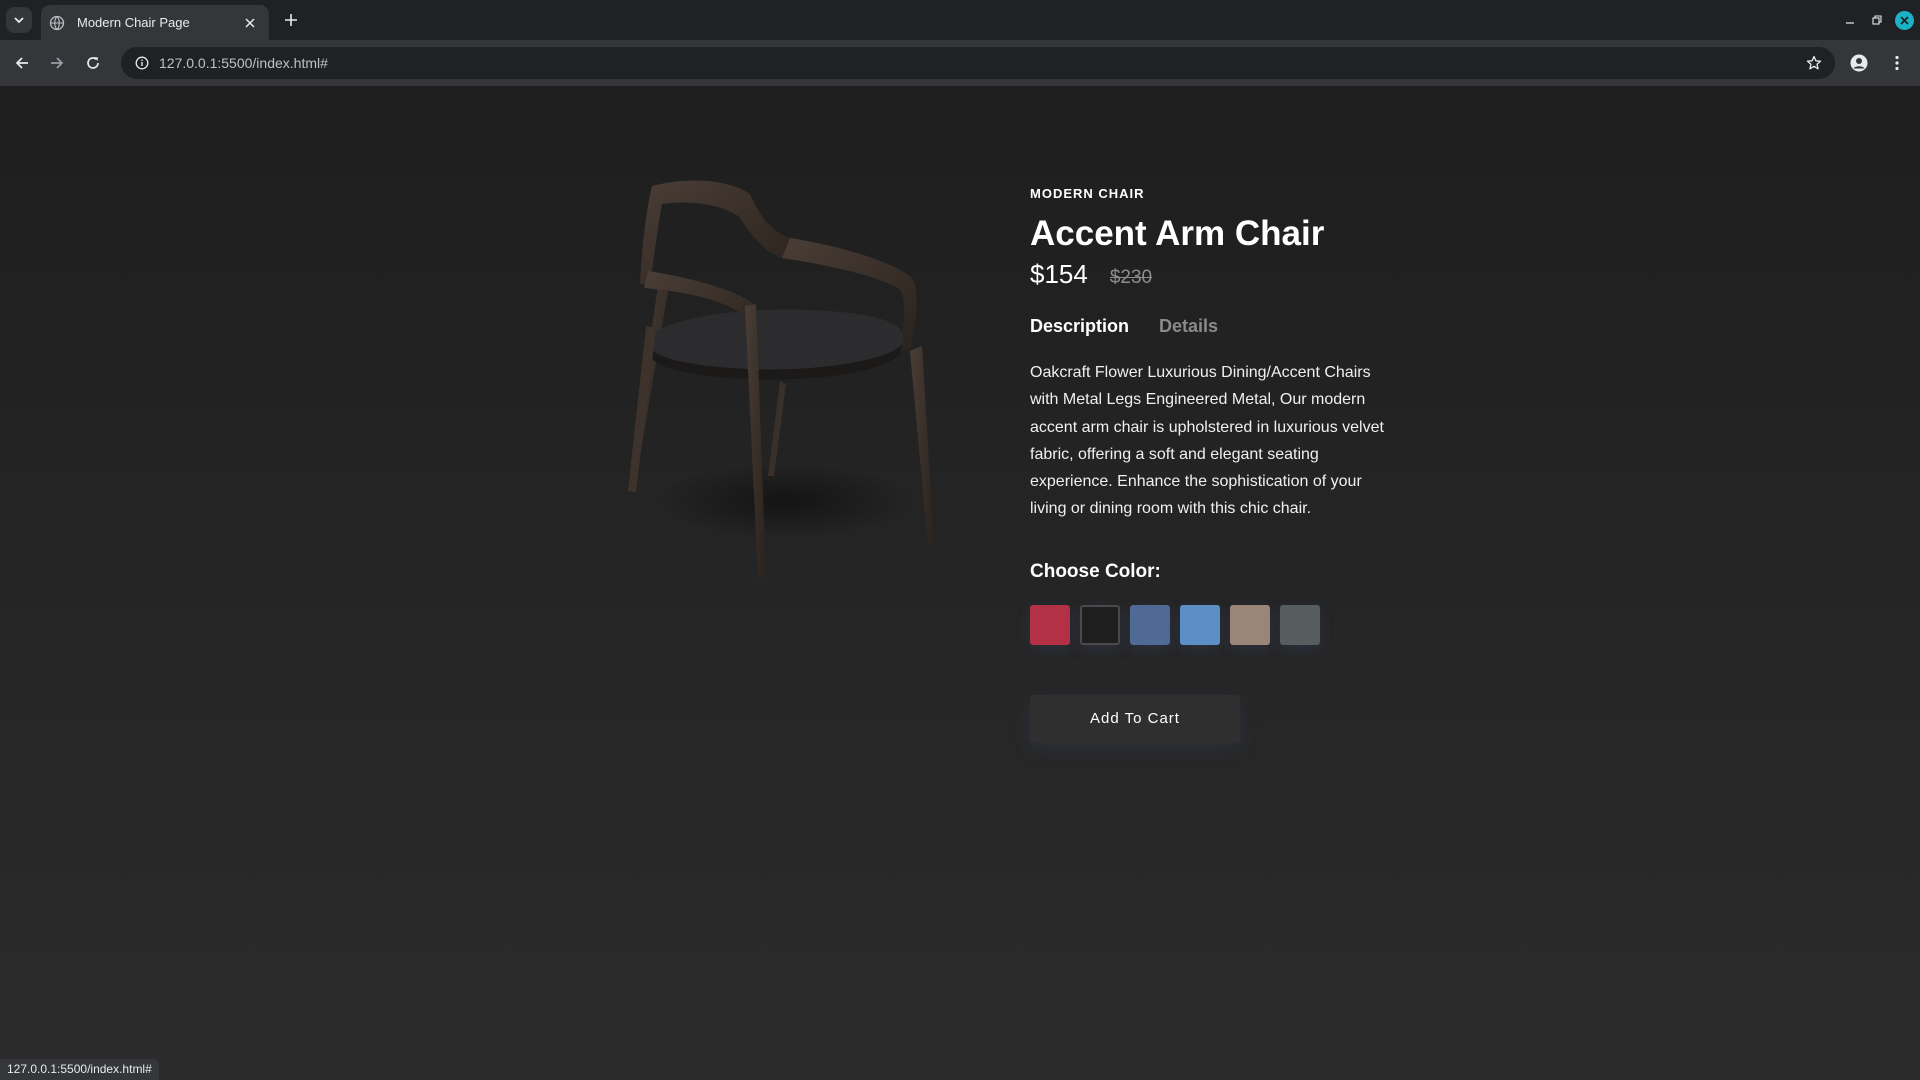  I want to click on color-swatch-gray, so click(1300, 624).